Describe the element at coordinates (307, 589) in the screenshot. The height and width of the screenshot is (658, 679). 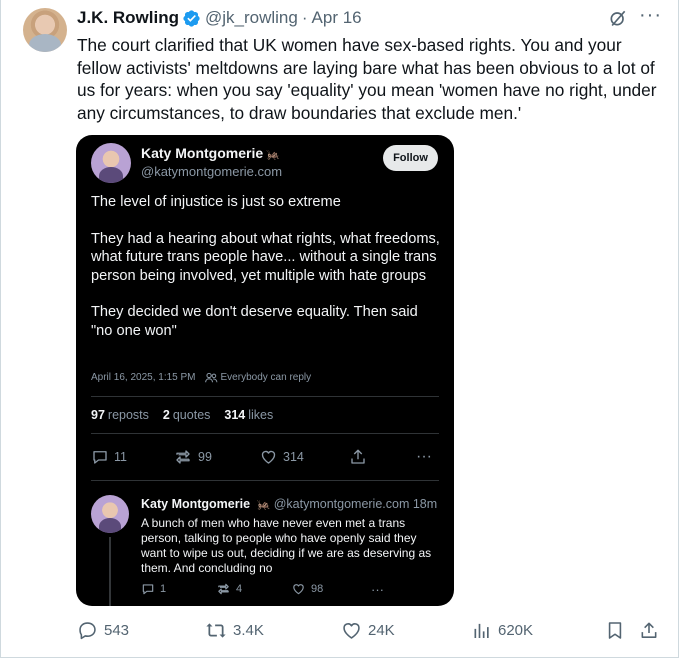
I see `reply-like-action: 98` at that location.